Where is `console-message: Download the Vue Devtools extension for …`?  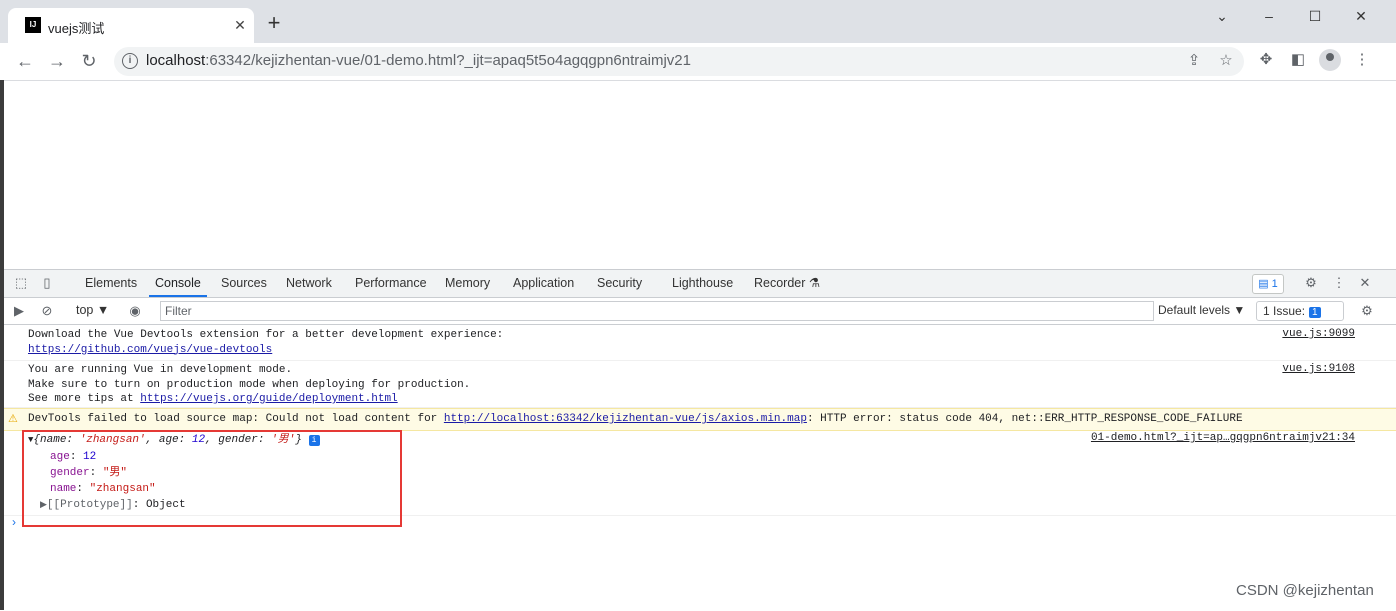 console-message: Download the Vue Devtools extension for … is located at coordinates (700, 344).